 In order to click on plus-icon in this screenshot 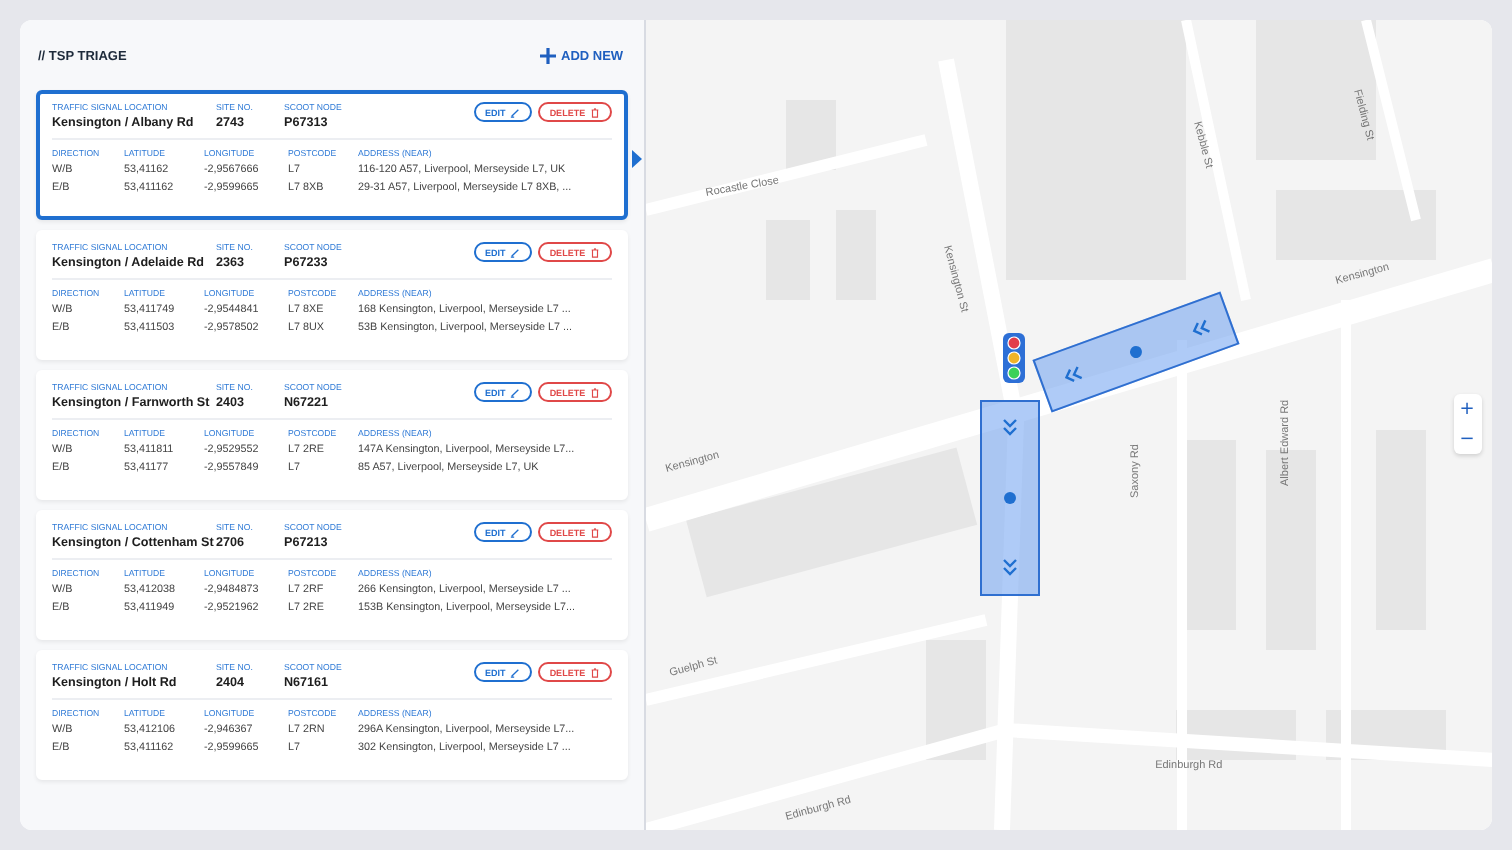, I will do `click(547, 56)`.